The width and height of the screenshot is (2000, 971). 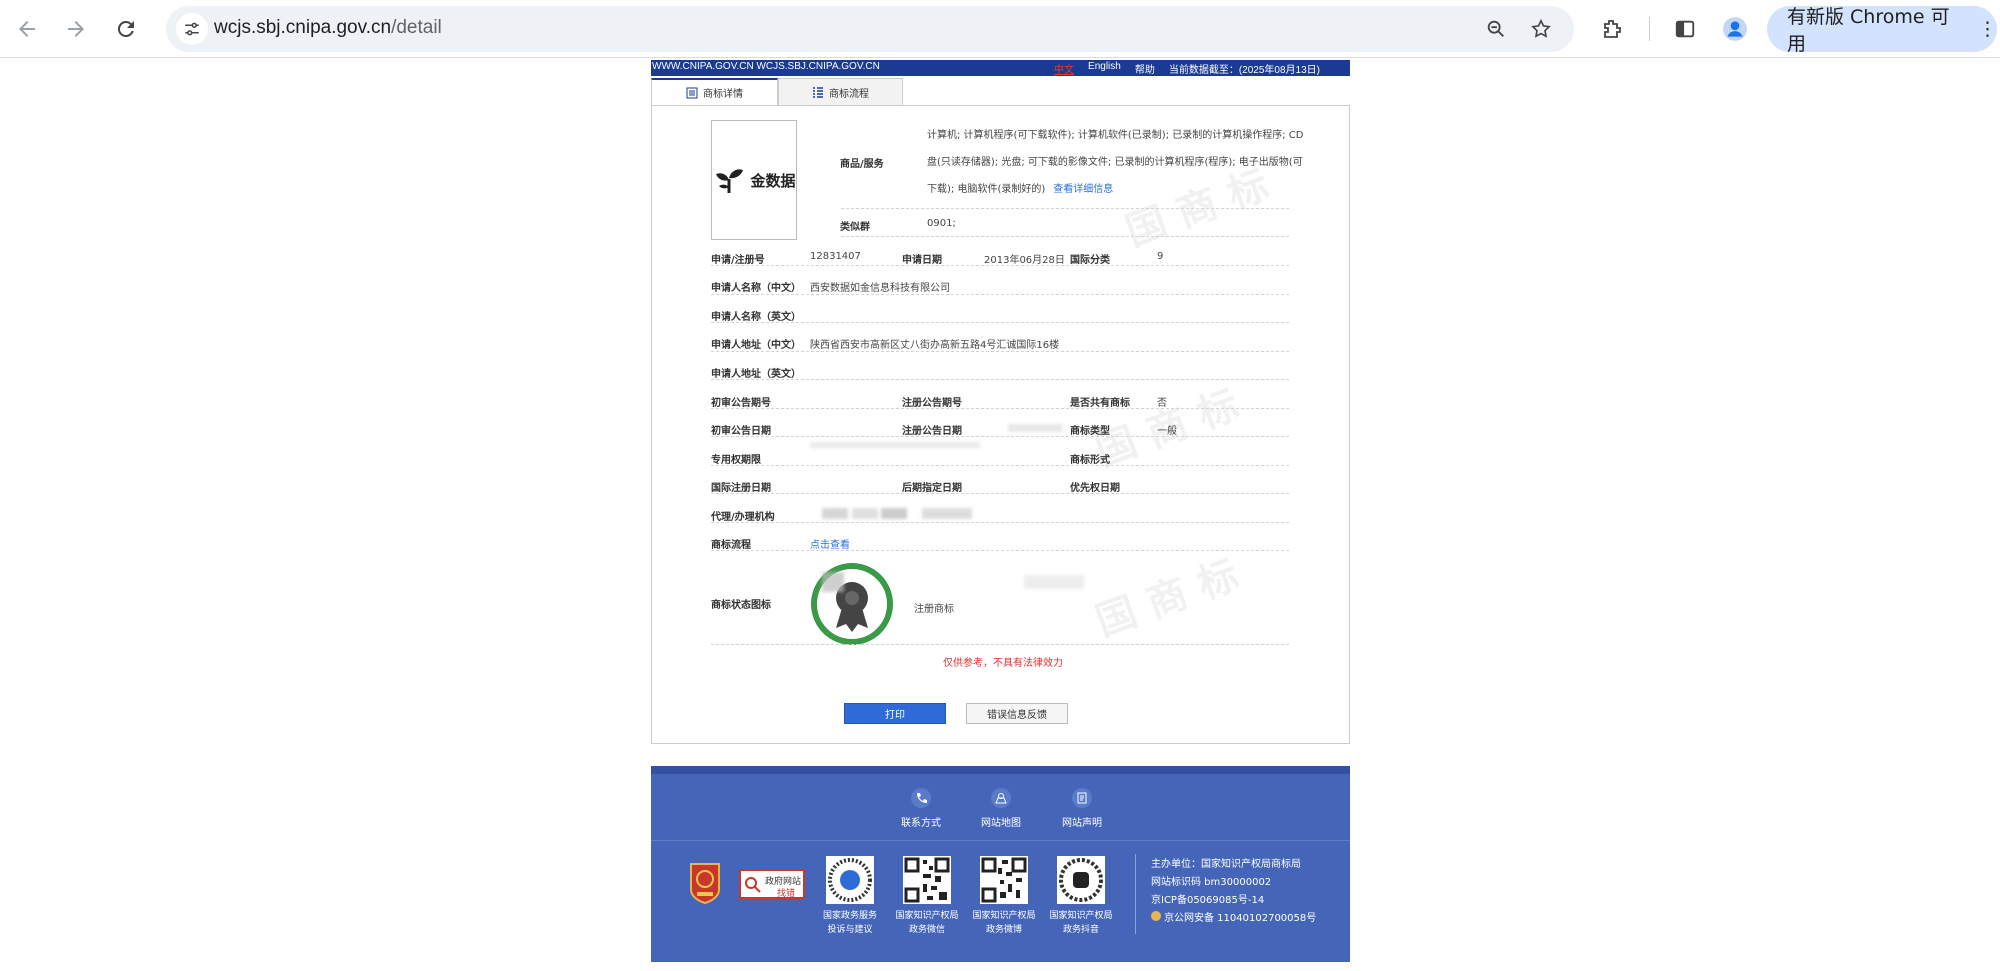 I want to click on qr-caption-wechat: 国家知识产权局 政务微信, so click(x=927, y=923).